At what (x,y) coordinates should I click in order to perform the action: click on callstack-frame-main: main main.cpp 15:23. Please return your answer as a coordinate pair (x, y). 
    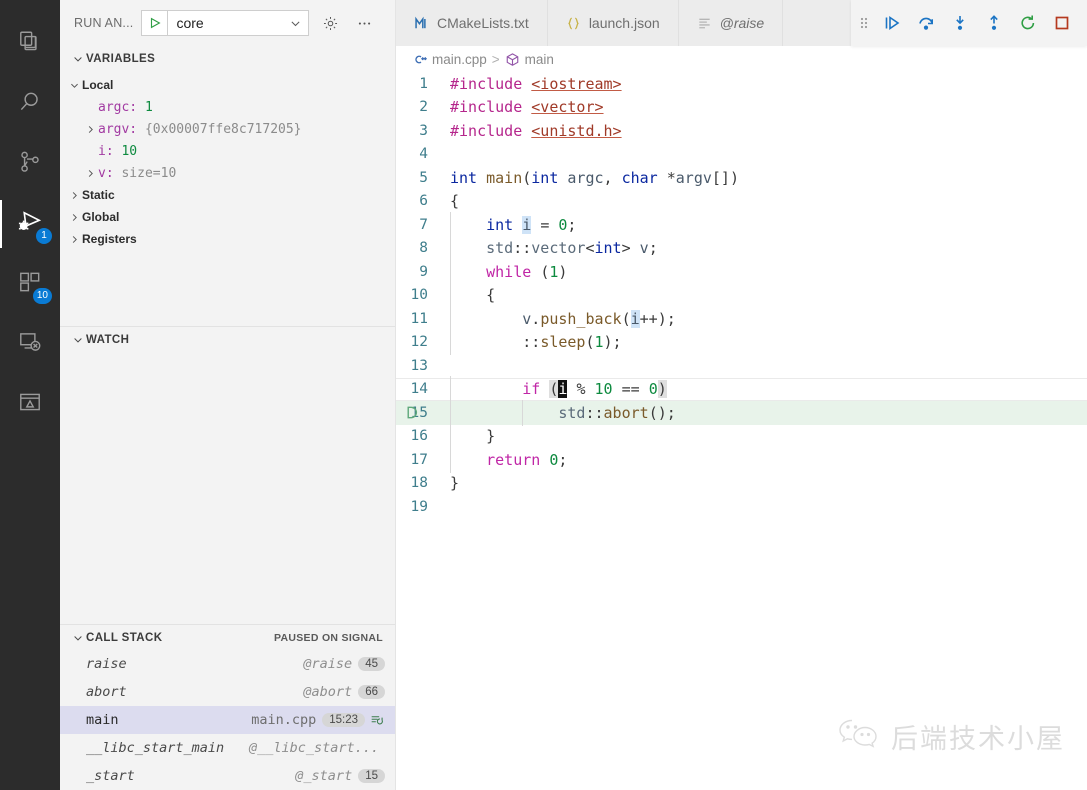
    Looking at the image, I should click on (227, 720).